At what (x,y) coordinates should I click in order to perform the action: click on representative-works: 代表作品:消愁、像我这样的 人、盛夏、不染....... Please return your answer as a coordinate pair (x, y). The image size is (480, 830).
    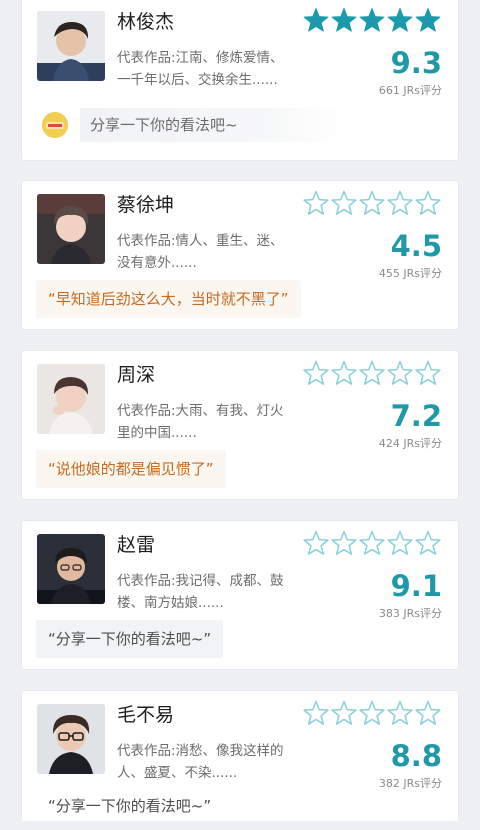
    Looking at the image, I should click on (212, 762).